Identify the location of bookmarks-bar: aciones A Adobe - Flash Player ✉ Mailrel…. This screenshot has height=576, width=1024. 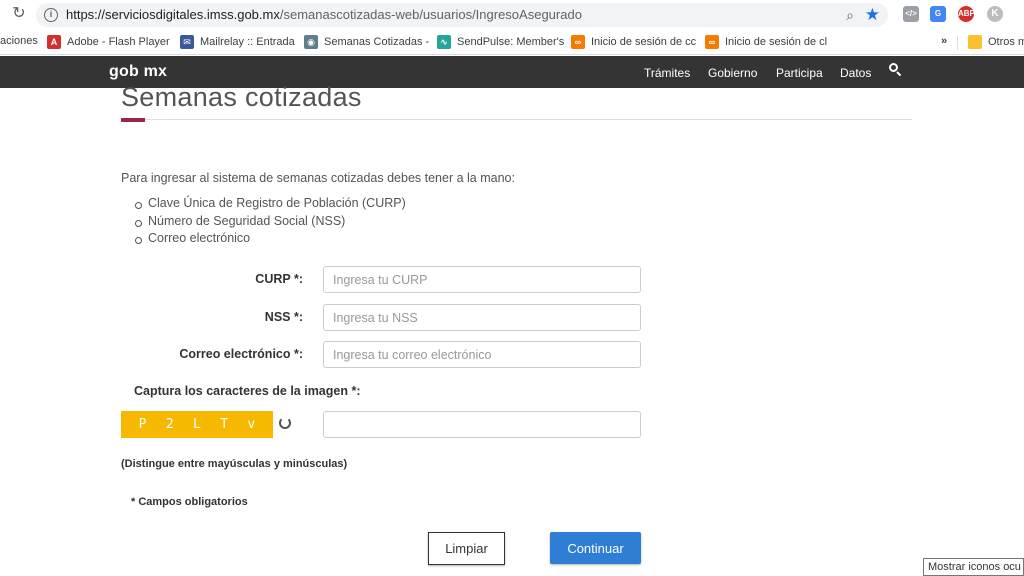
(512, 42).